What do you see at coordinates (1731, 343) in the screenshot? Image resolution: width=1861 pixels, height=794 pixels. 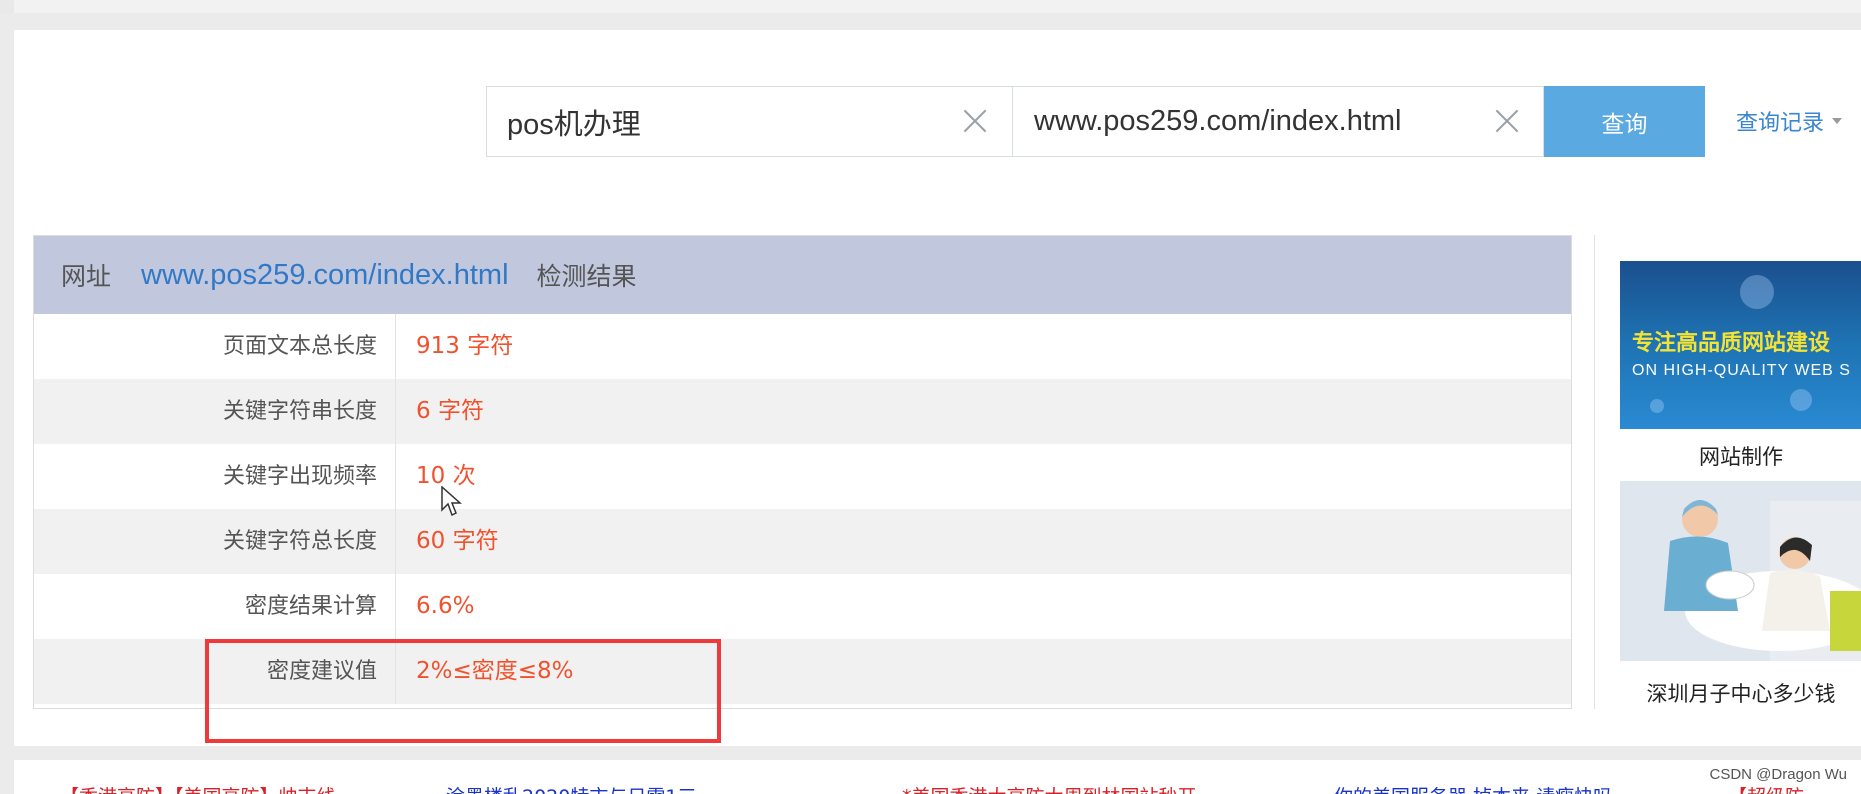 I see `ad-slogan: 专注高品质网站建设` at bounding box center [1731, 343].